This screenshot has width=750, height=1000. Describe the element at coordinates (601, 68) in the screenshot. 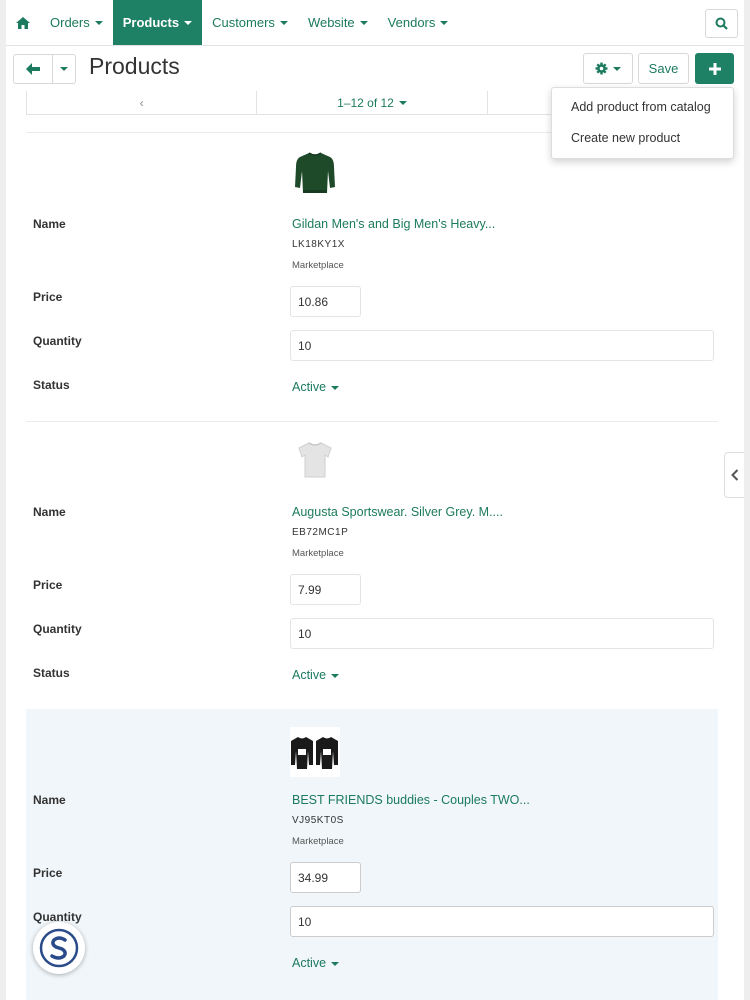

I see `gear-icon` at that location.